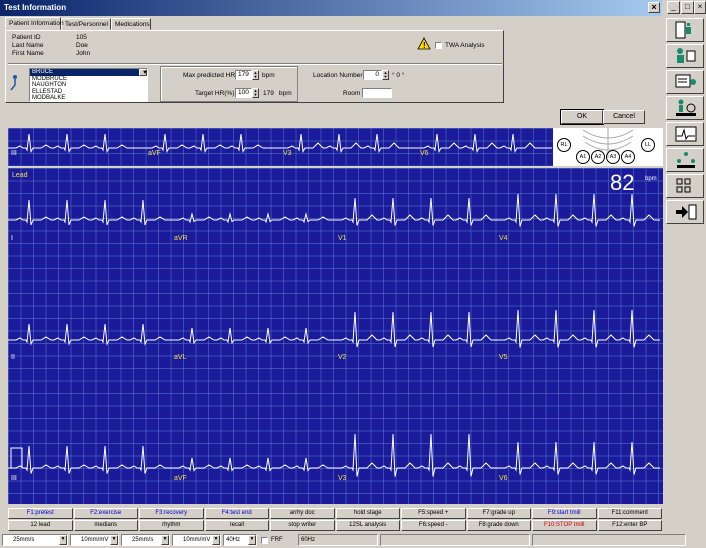  What do you see at coordinates (433, 513) in the screenshot?
I see `function-key-button: F5:speed +` at bounding box center [433, 513].